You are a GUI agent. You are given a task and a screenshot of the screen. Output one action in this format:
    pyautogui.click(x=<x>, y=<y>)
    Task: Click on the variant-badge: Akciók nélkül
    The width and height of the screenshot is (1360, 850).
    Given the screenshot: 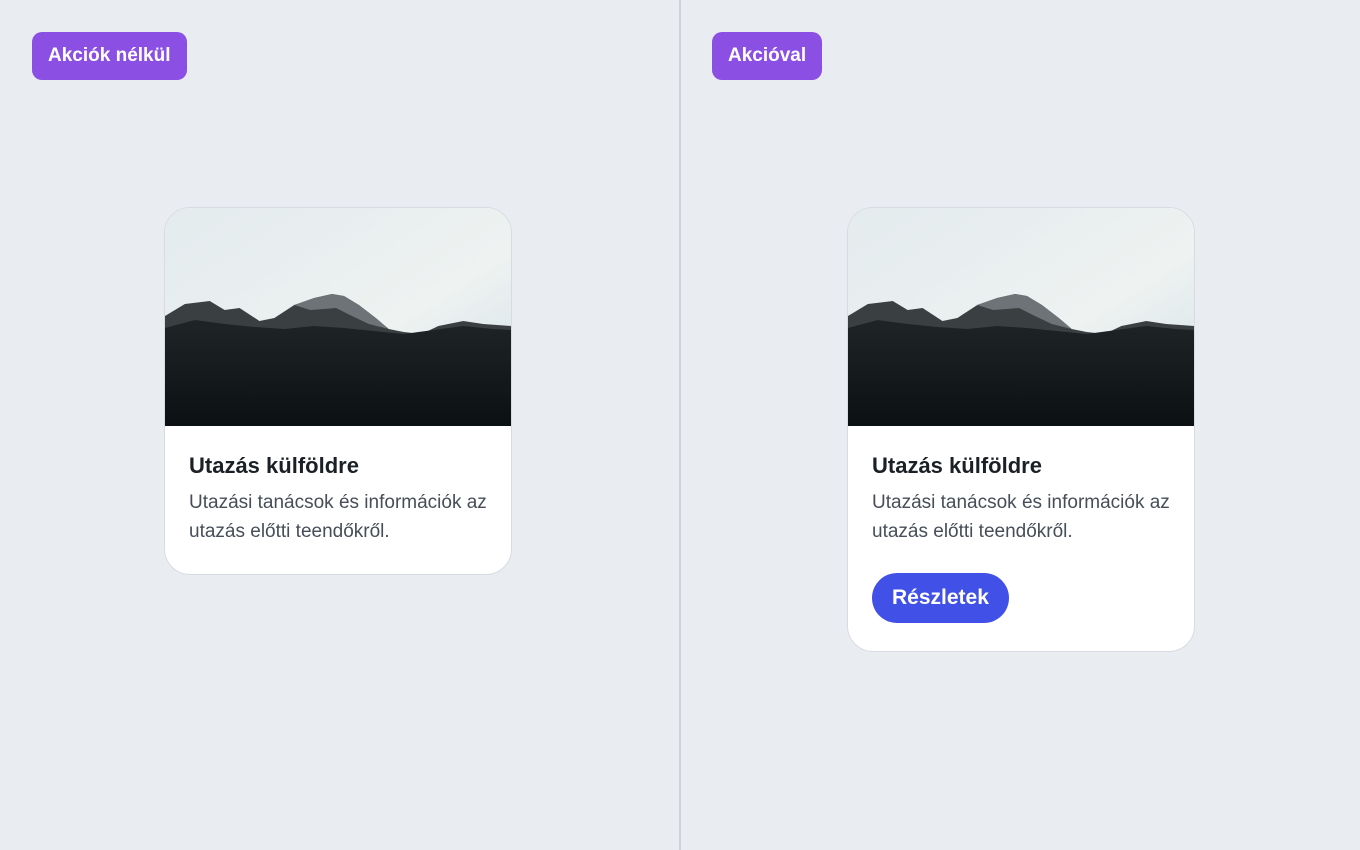 What is the action you would take?
    pyautogui.click(x=109, y=56)
    